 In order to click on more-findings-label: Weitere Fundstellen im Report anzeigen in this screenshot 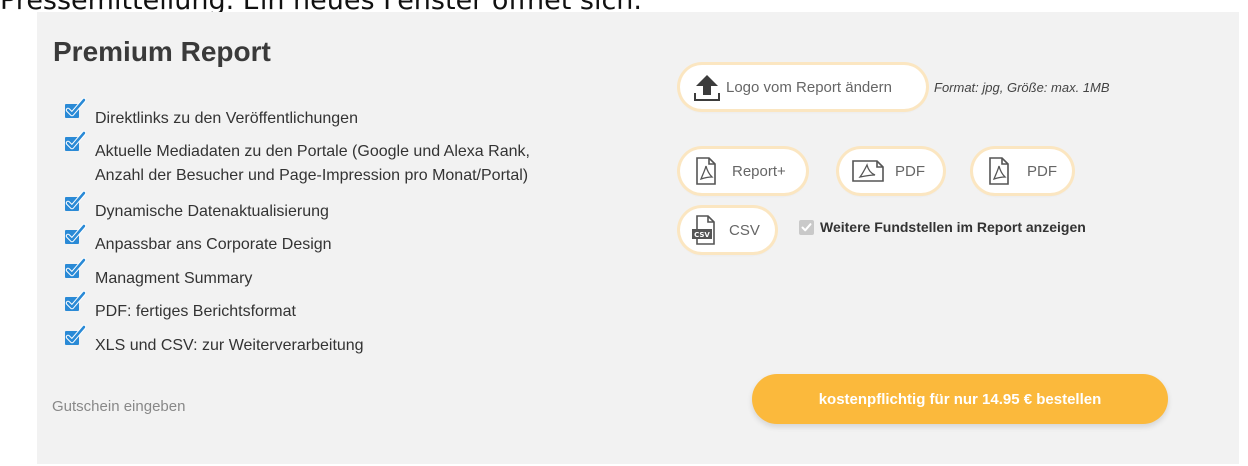, I will do `click(953, 227)`.